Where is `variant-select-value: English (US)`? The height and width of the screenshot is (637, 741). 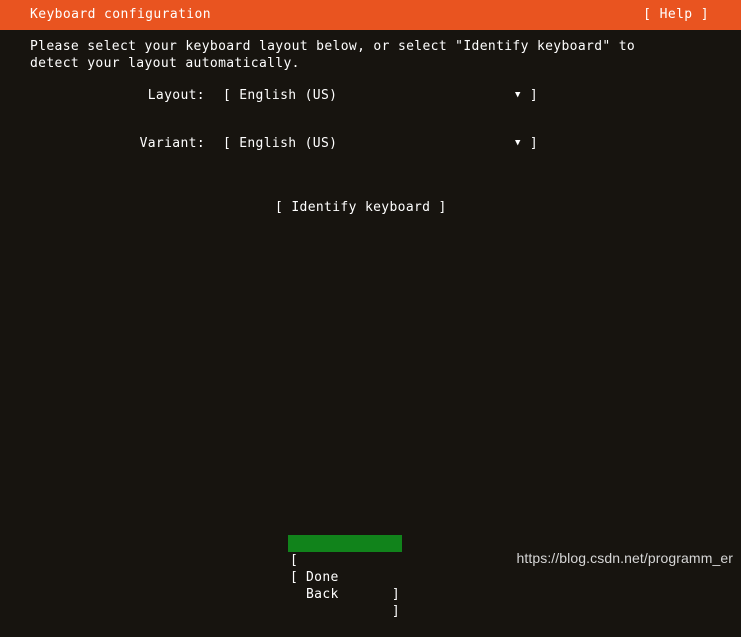
variant-select-value: English (US) is located at coordinates (288, 143).